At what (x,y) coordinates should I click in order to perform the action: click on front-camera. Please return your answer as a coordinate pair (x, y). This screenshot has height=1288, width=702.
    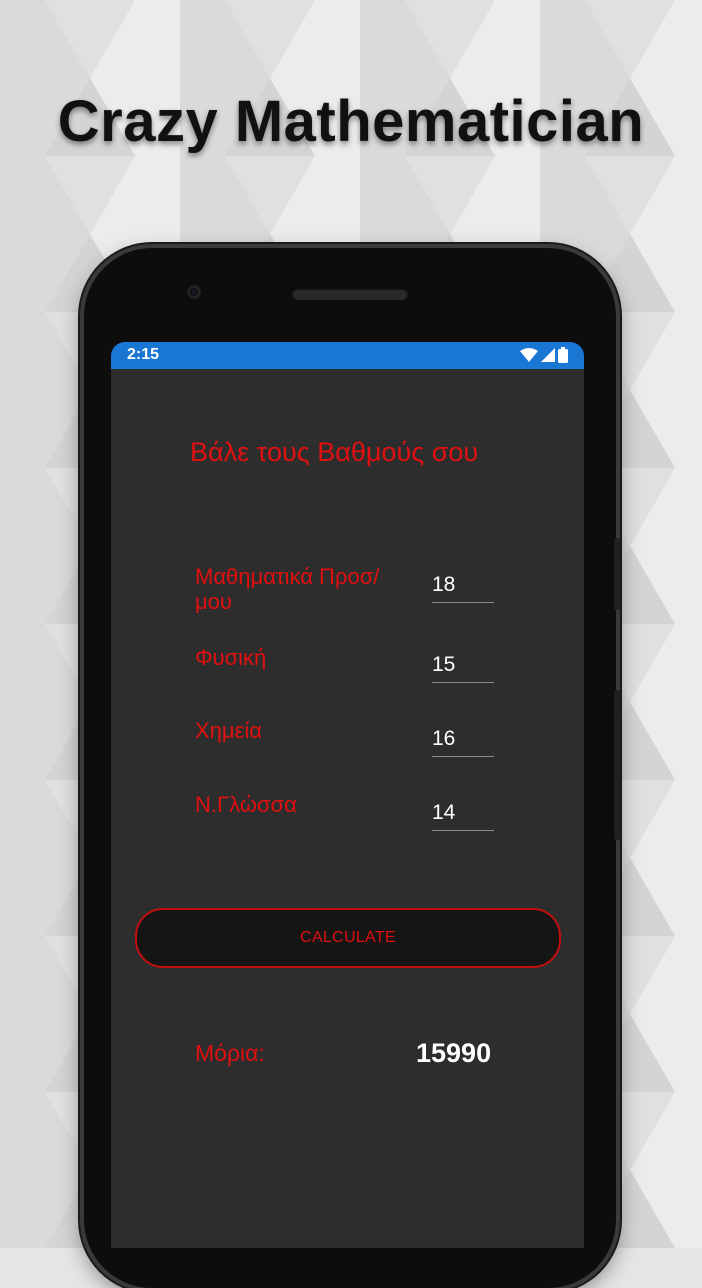
    Looking at the image, I should click on (194, 292).